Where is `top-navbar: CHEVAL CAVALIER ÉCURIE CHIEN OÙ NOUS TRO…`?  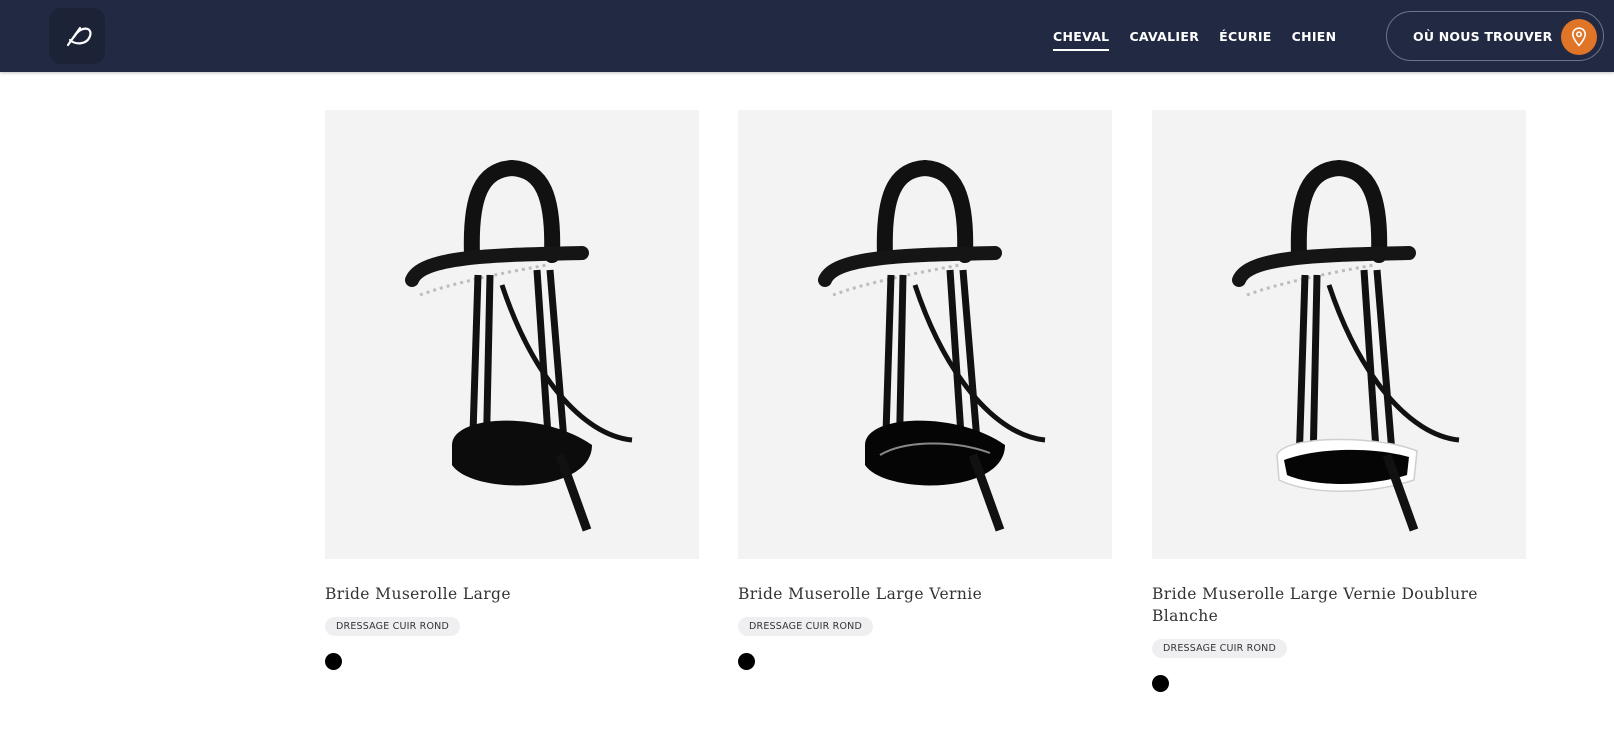 top-navbar: CHEVAL CAVALIER ÉCURIE CHIEN OÙ NOUS TRO… is located at coordinates (807, 36).